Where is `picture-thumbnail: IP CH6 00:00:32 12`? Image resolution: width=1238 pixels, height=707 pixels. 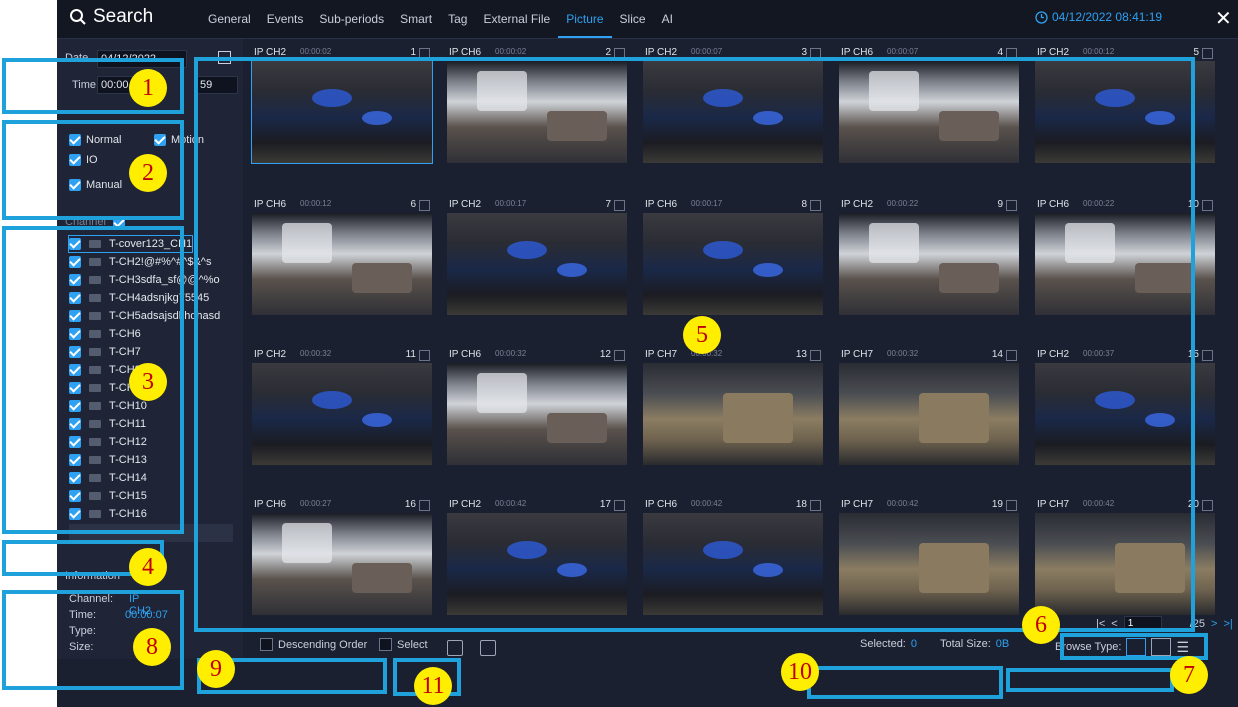 picture-thumbnail: IP CH6 00:00:32 12 is located at coordinates (537, 406).